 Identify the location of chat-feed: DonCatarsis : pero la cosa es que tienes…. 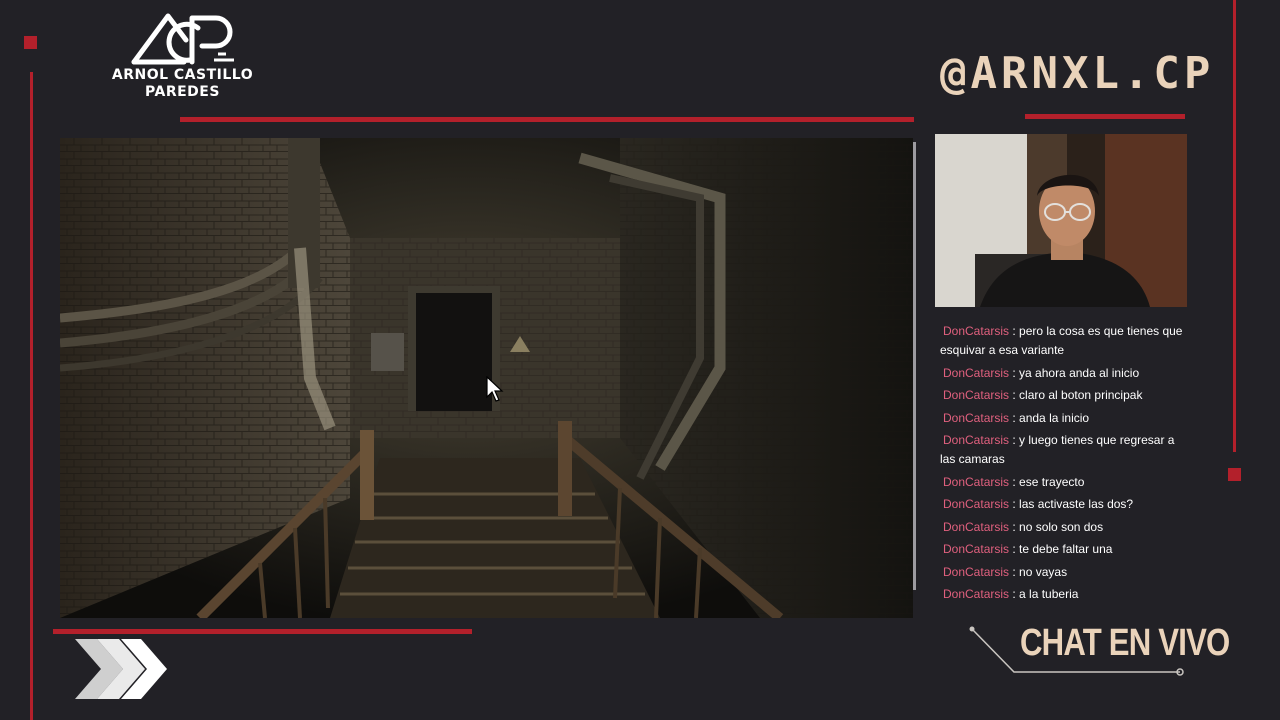
(1062, 465).